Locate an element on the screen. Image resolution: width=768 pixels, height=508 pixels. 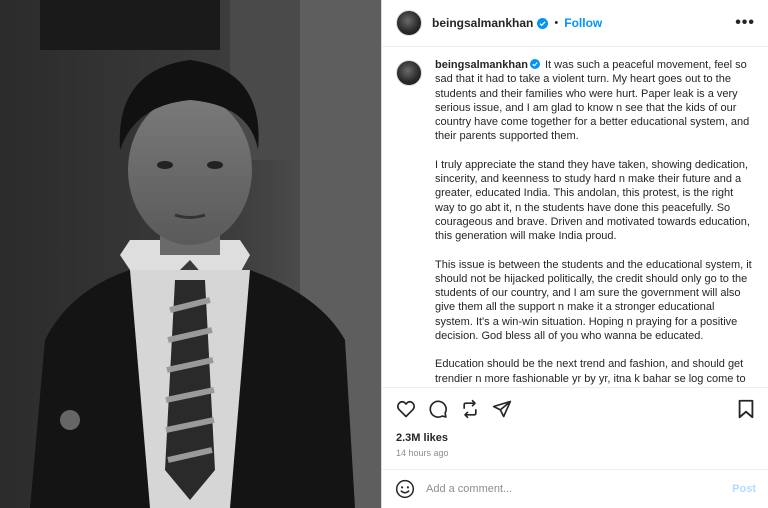
repost-icon is located at coordinates (470, 408).